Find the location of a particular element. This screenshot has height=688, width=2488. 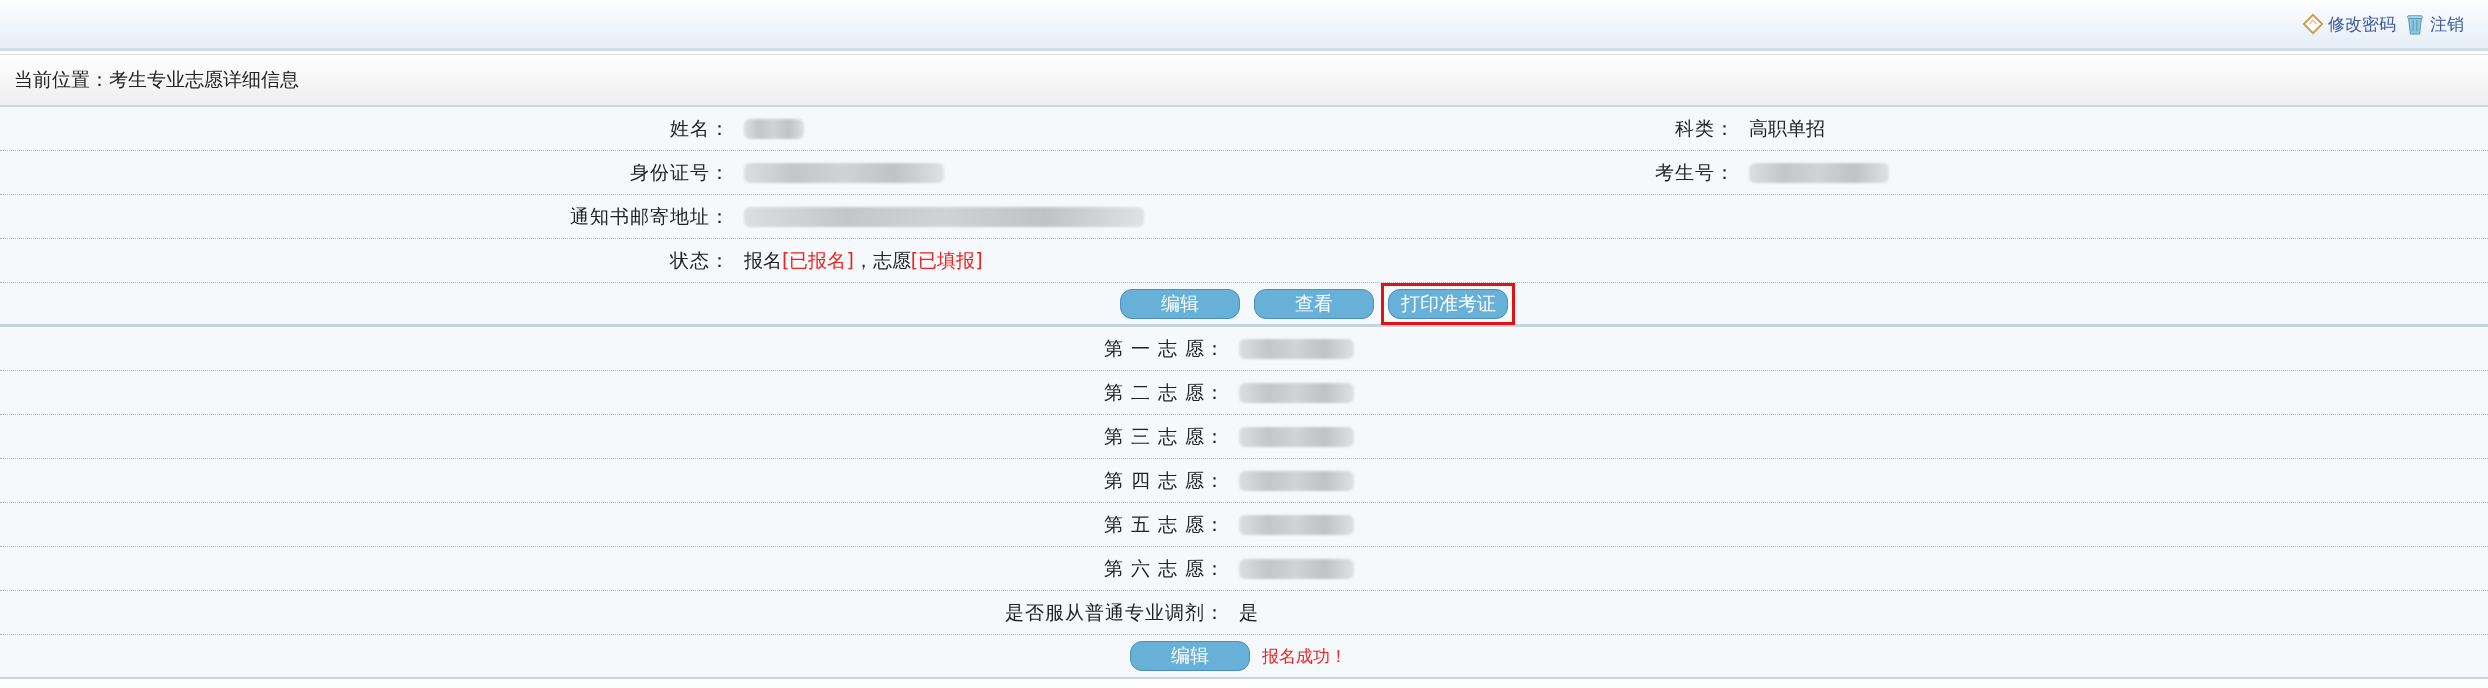

edit-button: 编辑 is located at coordinates (1190, 656).